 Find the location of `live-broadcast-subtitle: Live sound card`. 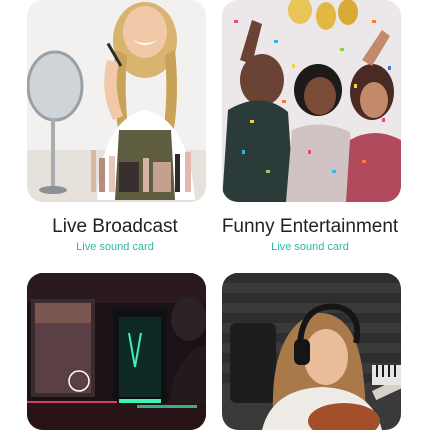

live-broadcast-subtitle: Live sound card is located at coordinates (115, 247).